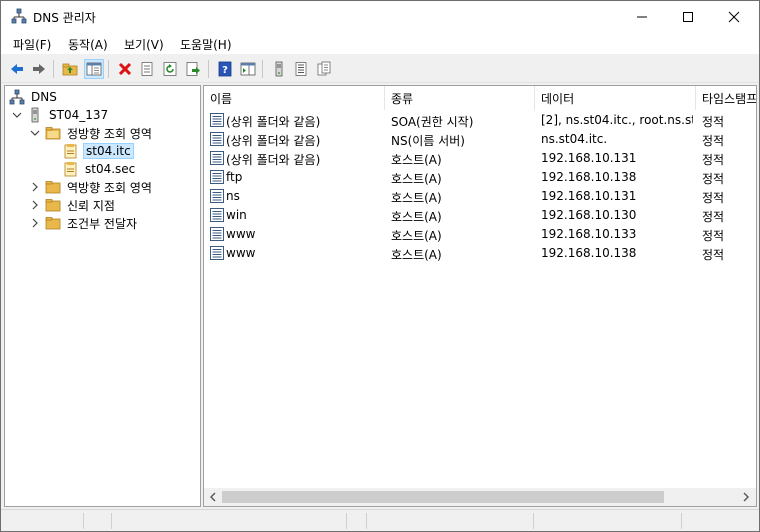 The height and width of the screenshot is (532, 760). Describe the element at coordinates (480, 253) in the screenshot. I see `table-row: www 호스트(A) 192.168.10.138 정적` at that location.